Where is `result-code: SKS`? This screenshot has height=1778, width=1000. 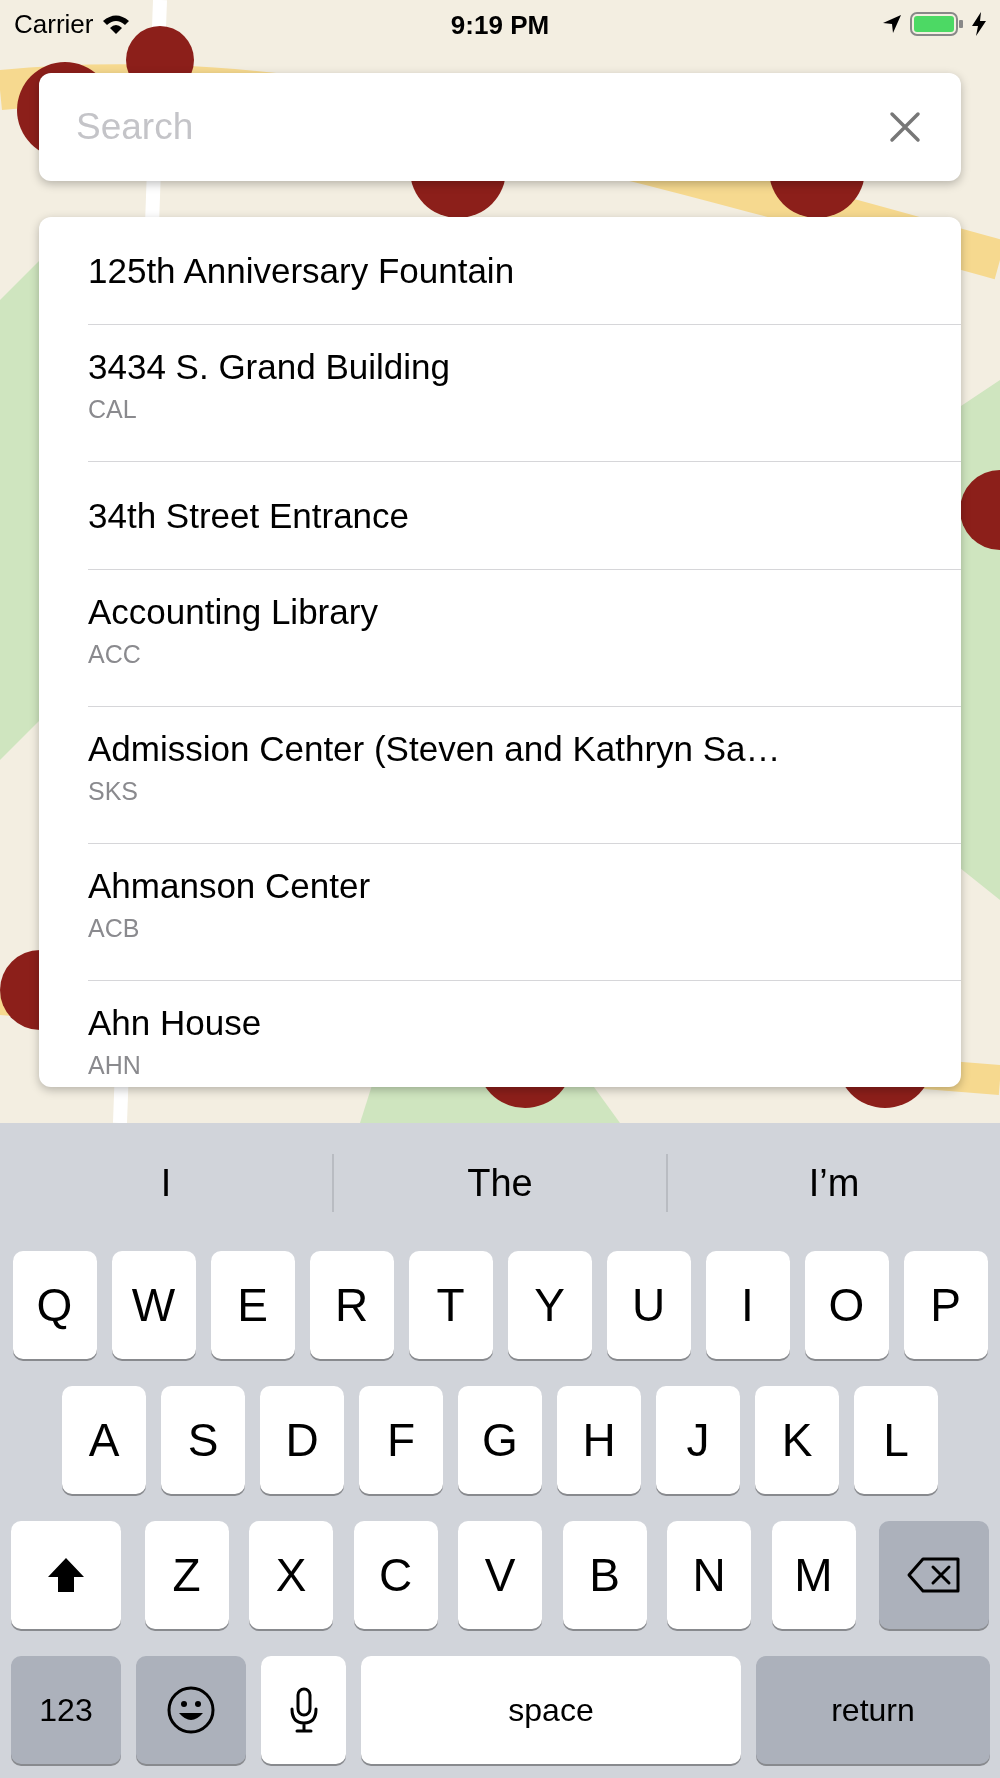
result-code: SKS is located at coordinates (114, 791).